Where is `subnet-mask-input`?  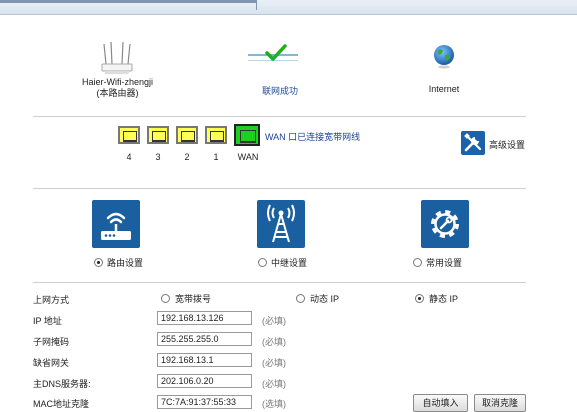
subnet-mask-input is located at coordinates (204, 339).